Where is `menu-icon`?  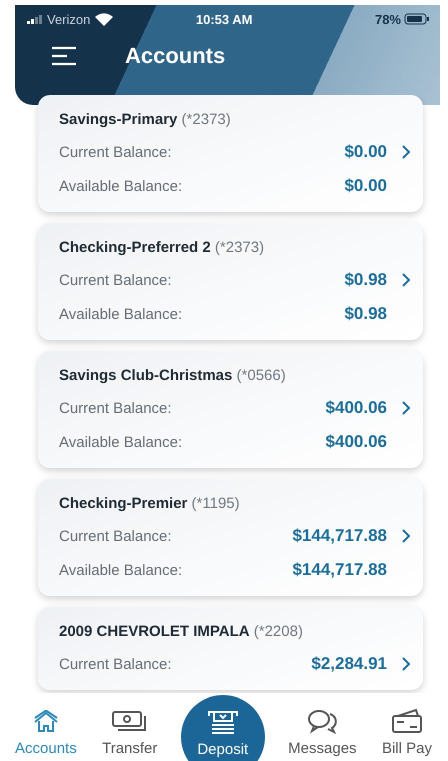 menu-icon is located at coordinates (64, 56).